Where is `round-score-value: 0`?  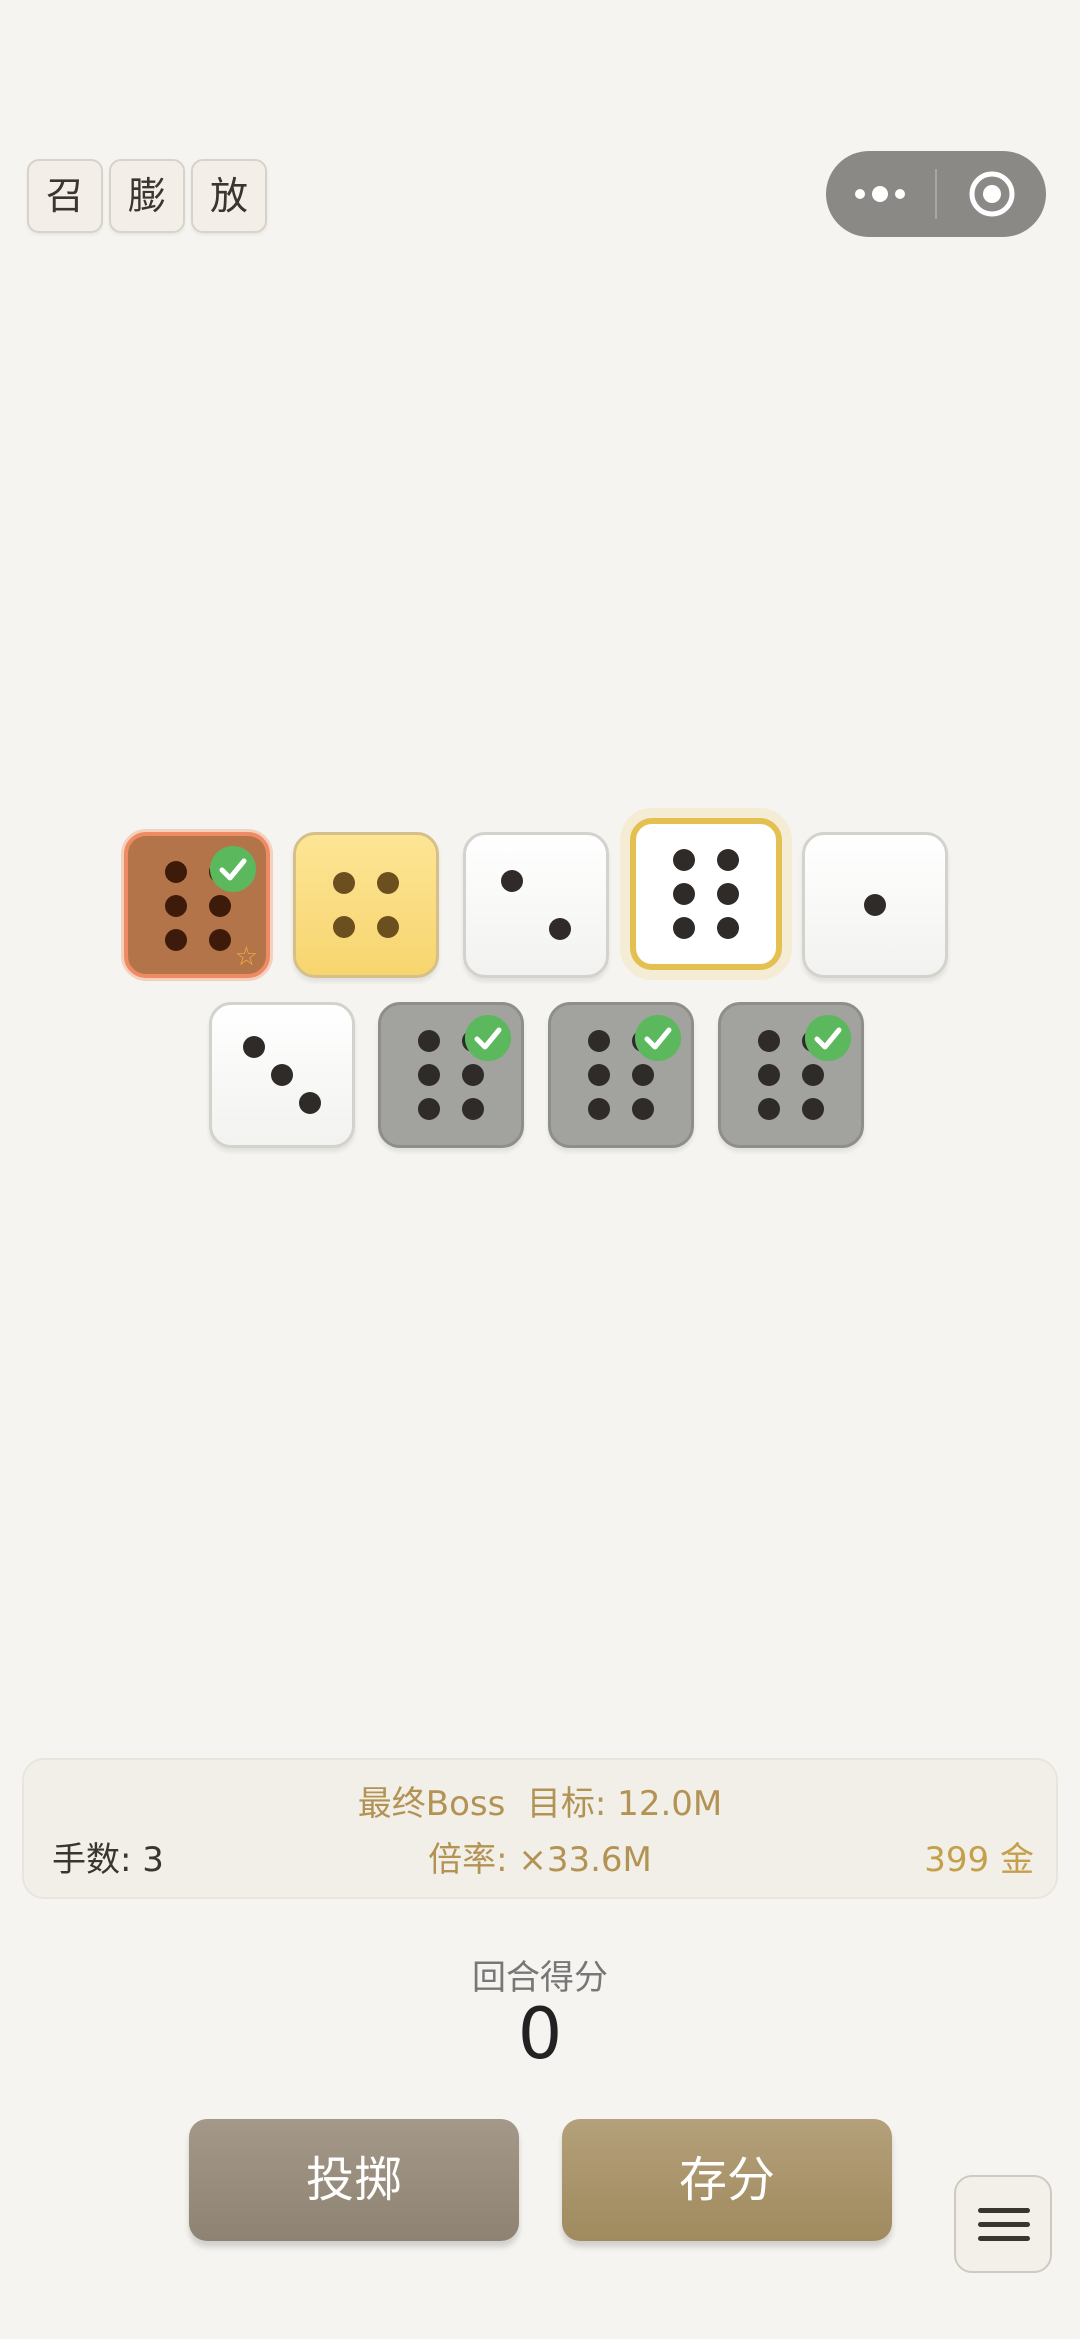
round-score-value: 0 is located at coordinates (540, 2034).